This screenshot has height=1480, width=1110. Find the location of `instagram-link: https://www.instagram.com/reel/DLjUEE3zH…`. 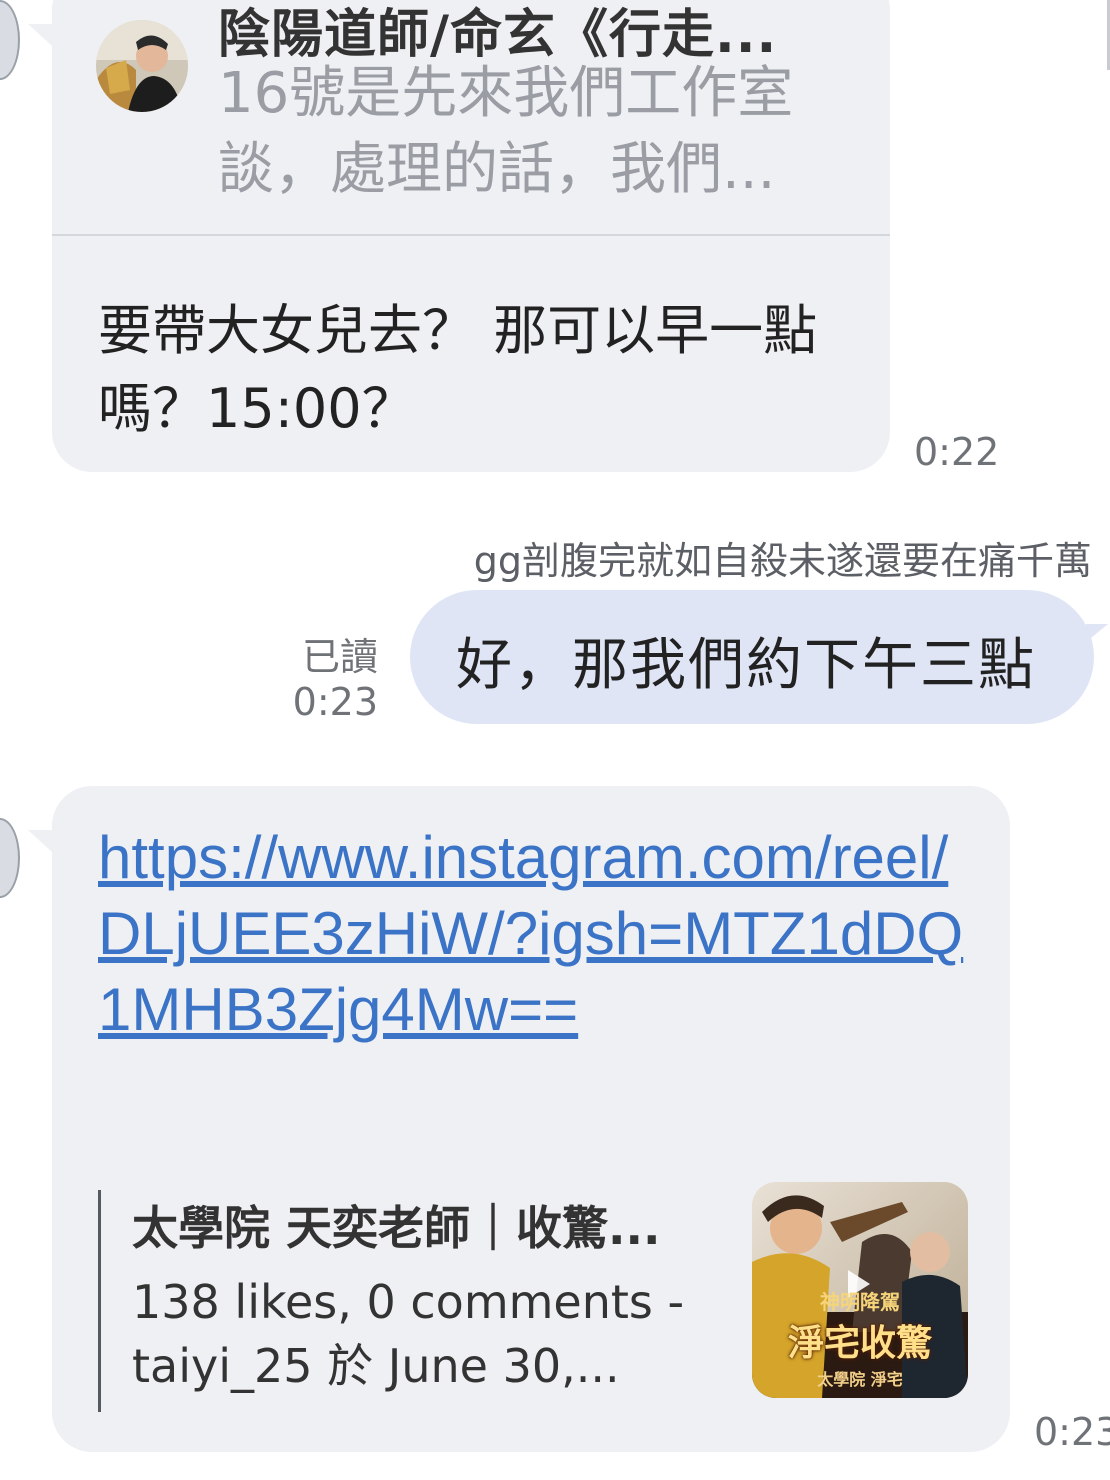

instagram-link: https://www.instagram.com/reel/DLjUEE3zH… is located at coordinates (538, 934).